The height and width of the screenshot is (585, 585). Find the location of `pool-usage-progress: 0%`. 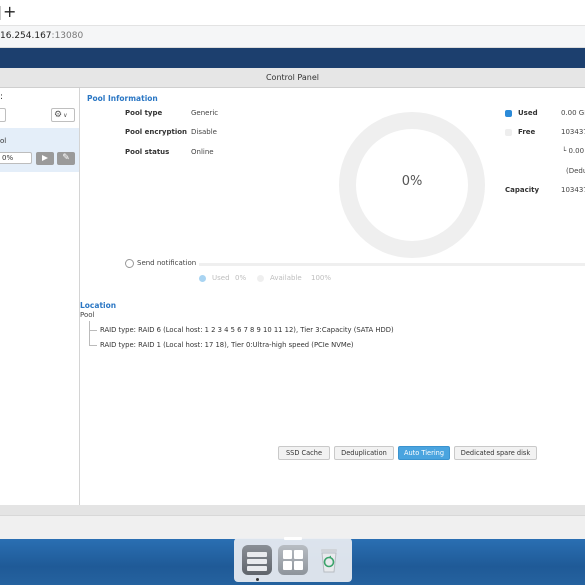

pool-usage-progress: 0% is located at coordinates (16, 158).